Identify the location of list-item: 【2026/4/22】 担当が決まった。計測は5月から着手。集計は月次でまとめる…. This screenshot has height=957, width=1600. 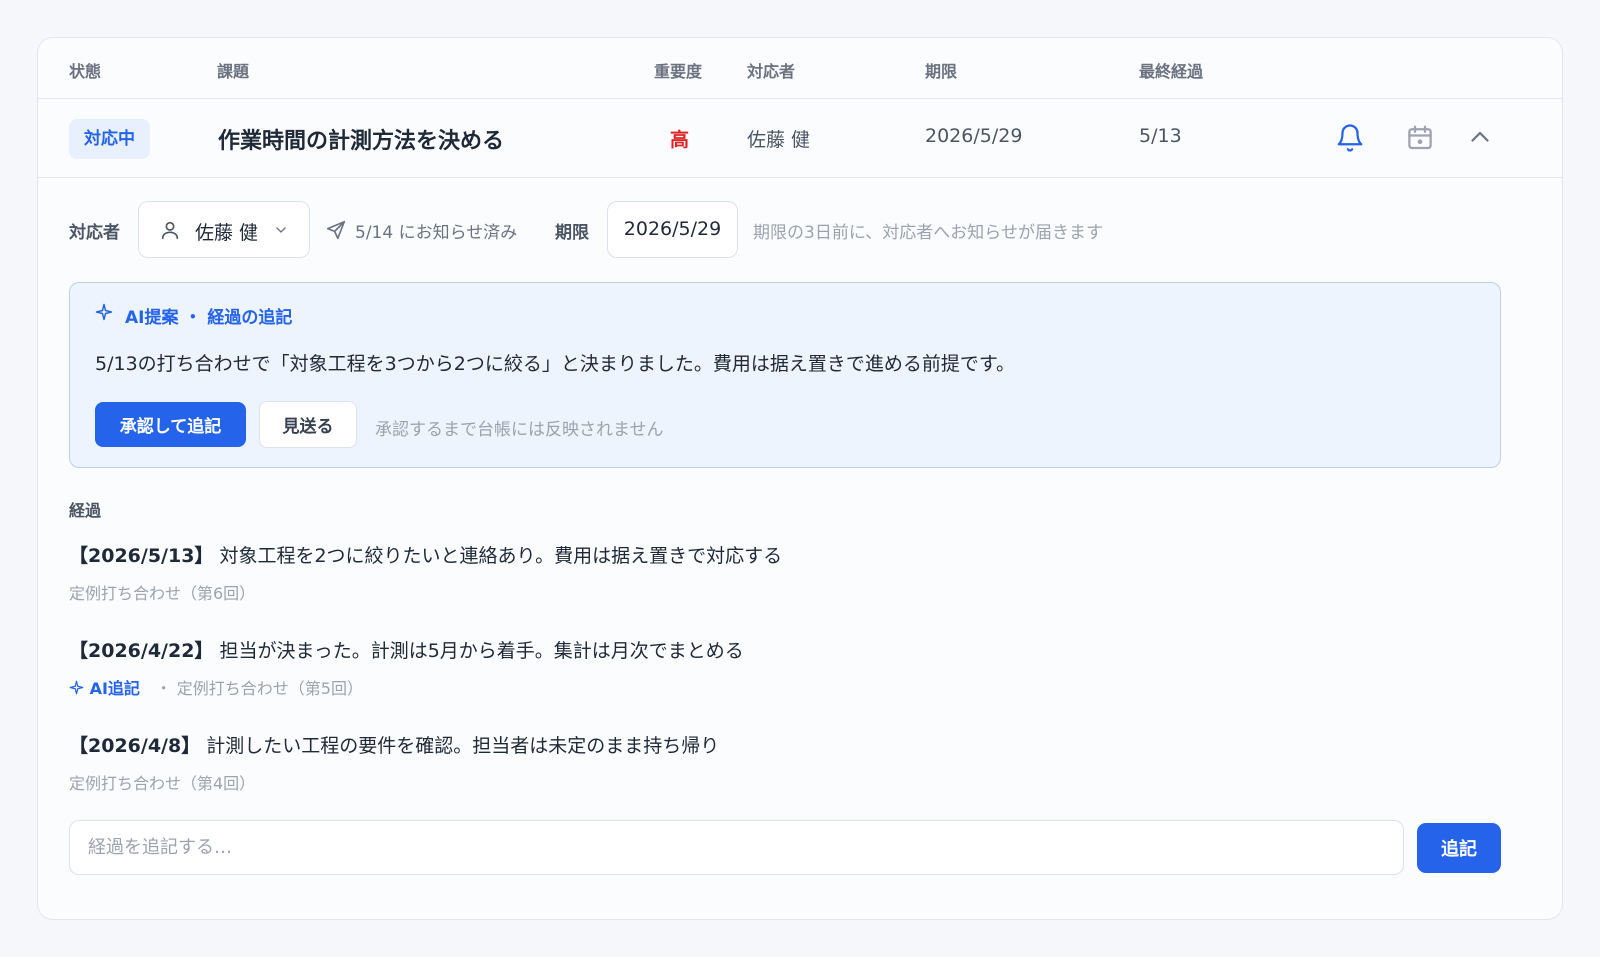
(719, 667).